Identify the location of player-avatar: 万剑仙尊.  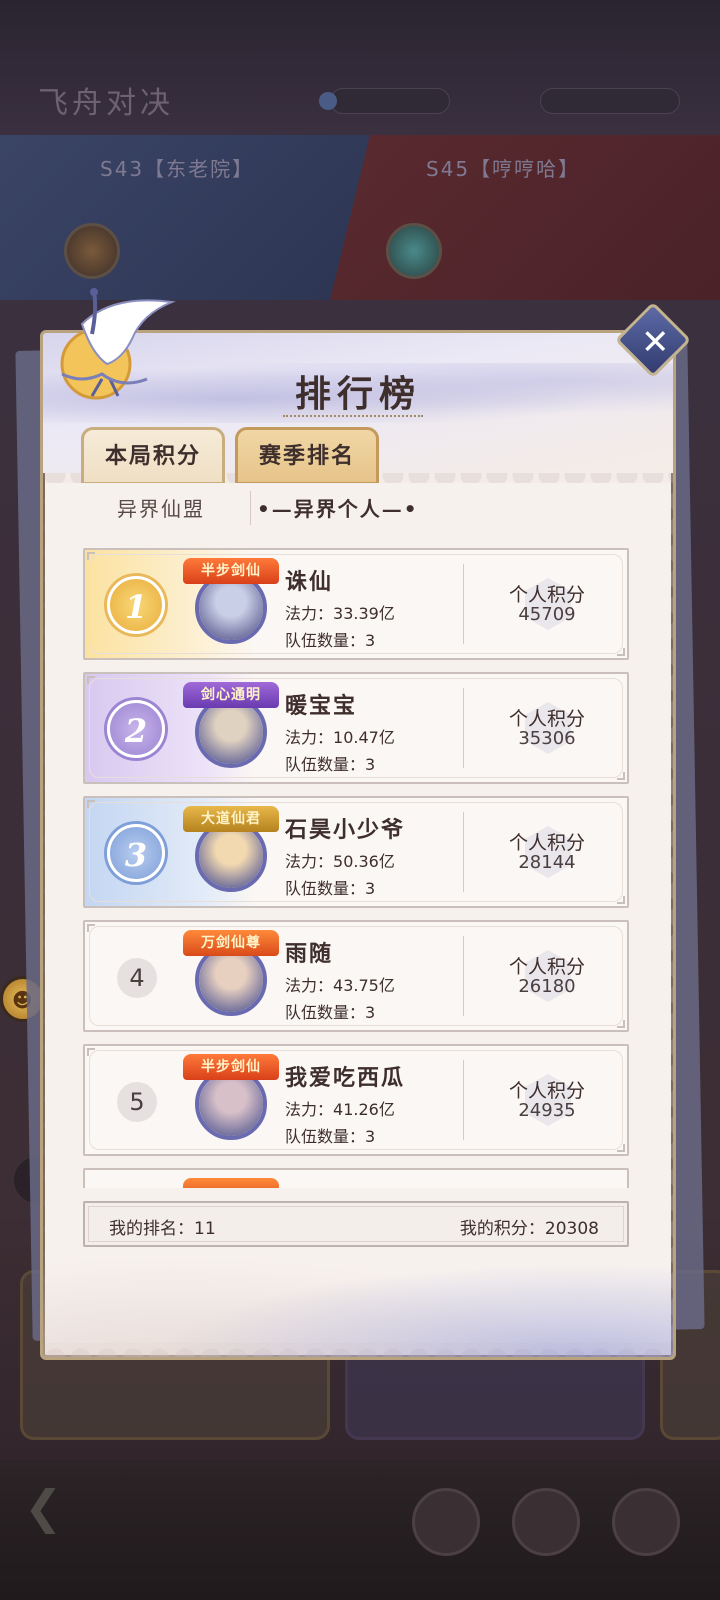
(231, 978).